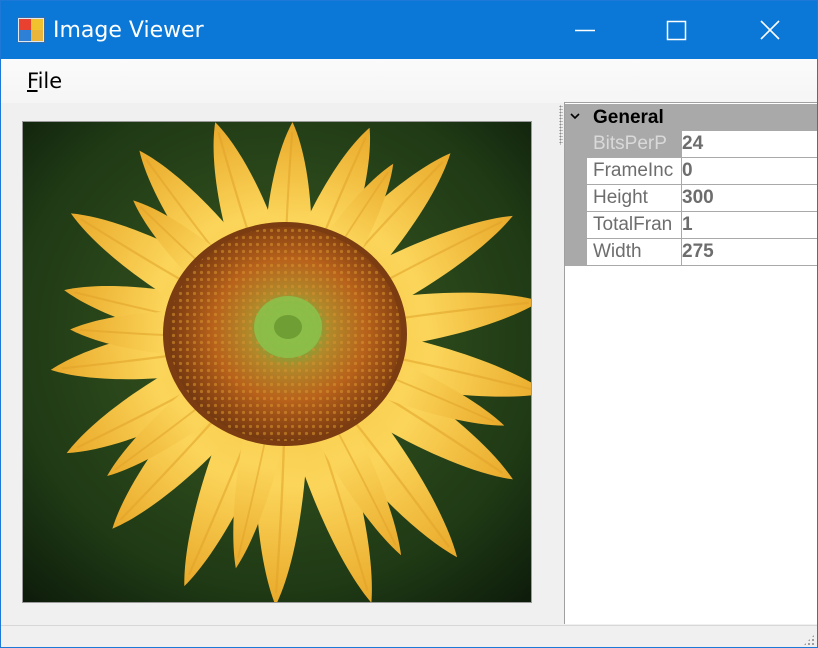  I want to click on property-value: 300, so click(749, 198).